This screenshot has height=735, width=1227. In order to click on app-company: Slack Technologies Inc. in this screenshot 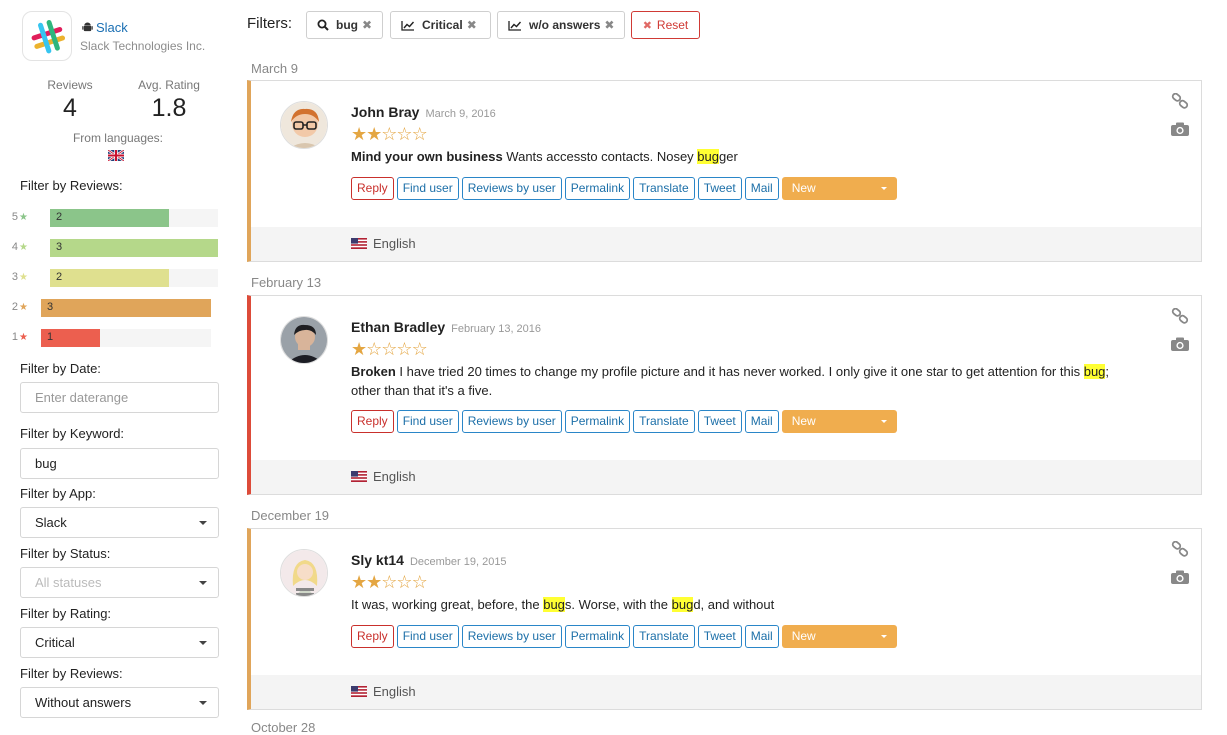, I will do `click(143, 46)`.